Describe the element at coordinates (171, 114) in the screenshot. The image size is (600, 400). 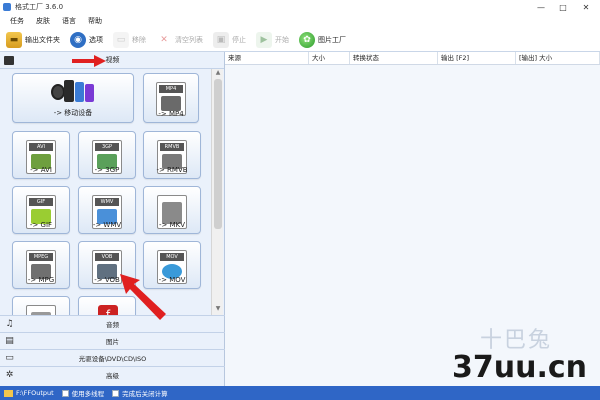
I see `tile-label: -> MP4` at that location.